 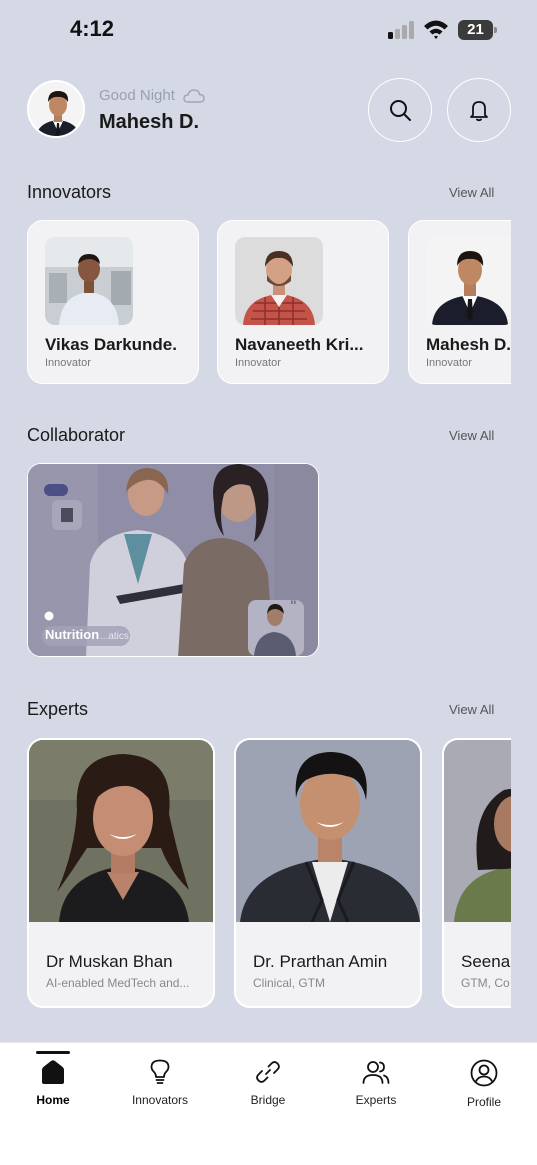 I want to click on bell-icon, so click(x=479, y=111).